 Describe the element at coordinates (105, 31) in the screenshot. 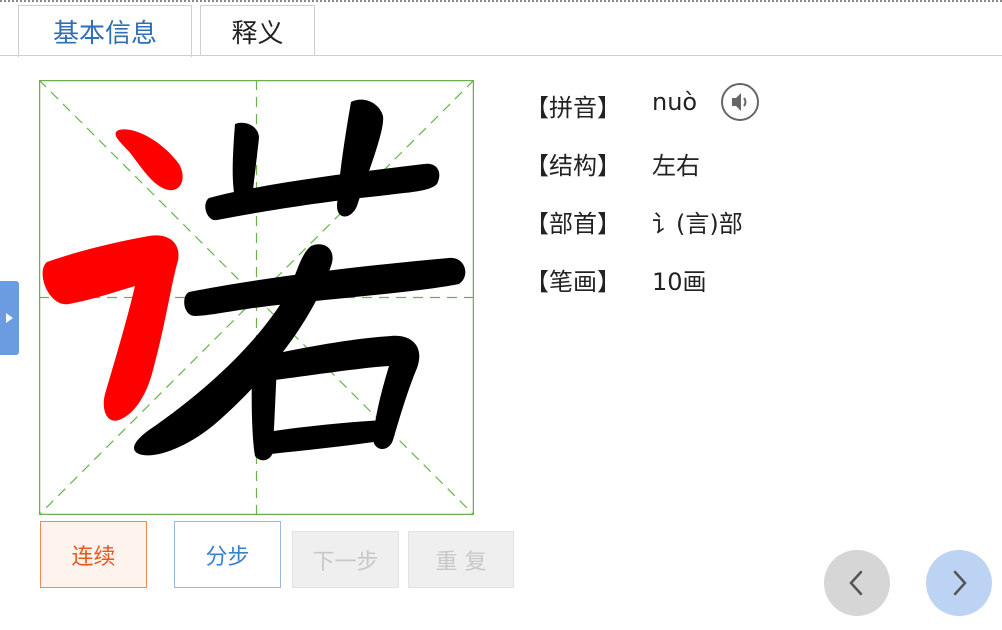

I see `tab-basic-info: 基本信息` at that location.